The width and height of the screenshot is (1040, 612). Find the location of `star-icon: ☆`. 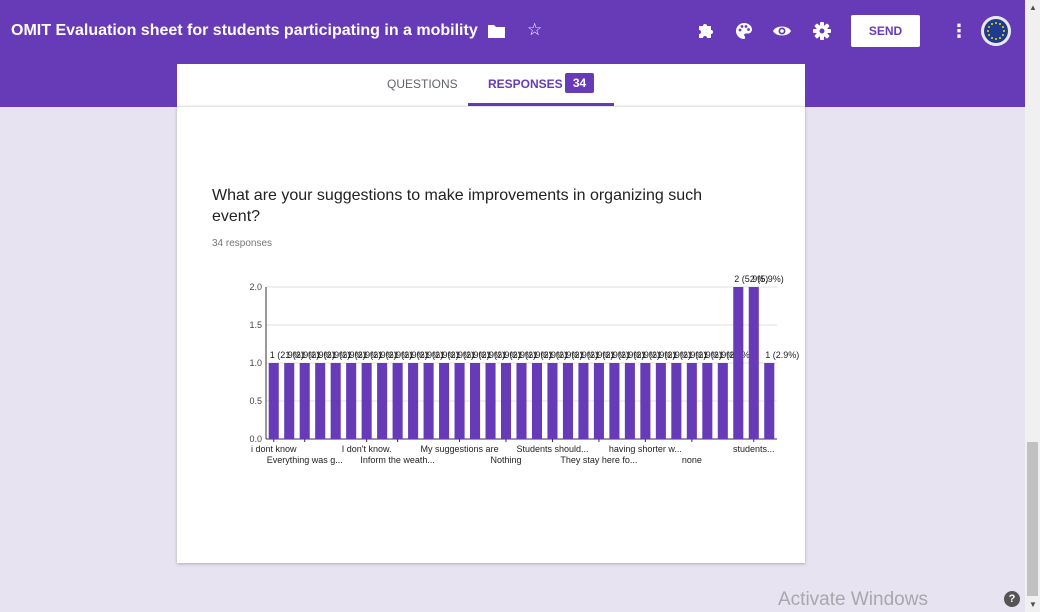

star-icon: ☆ is located at coordinates (534, 30).